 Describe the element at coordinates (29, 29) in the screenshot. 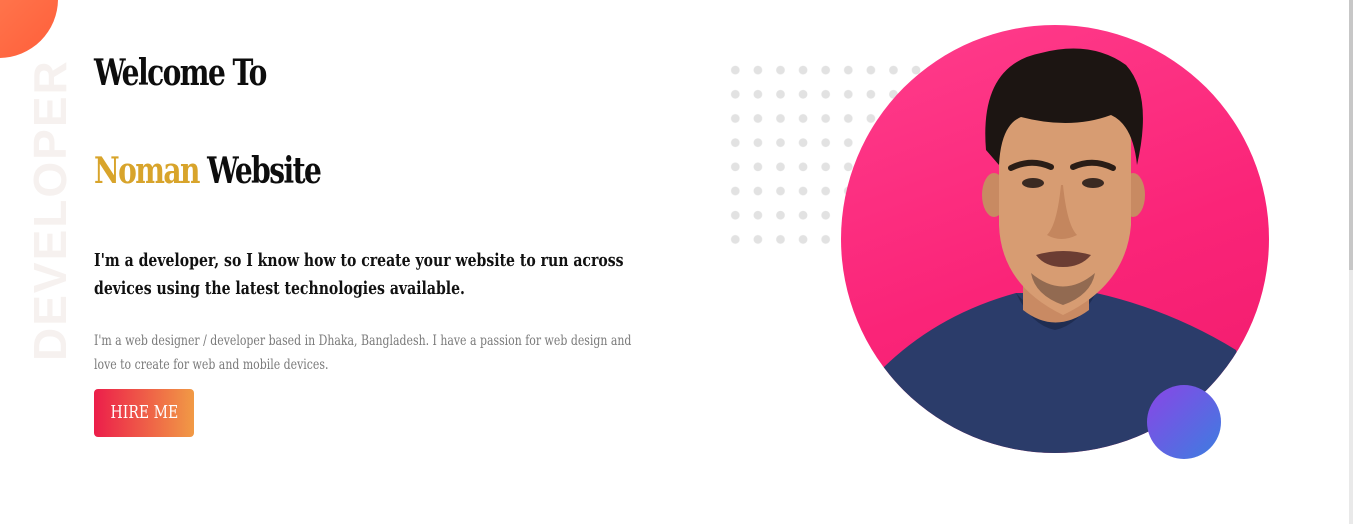

I see `decorative-corner-blob` at that location.